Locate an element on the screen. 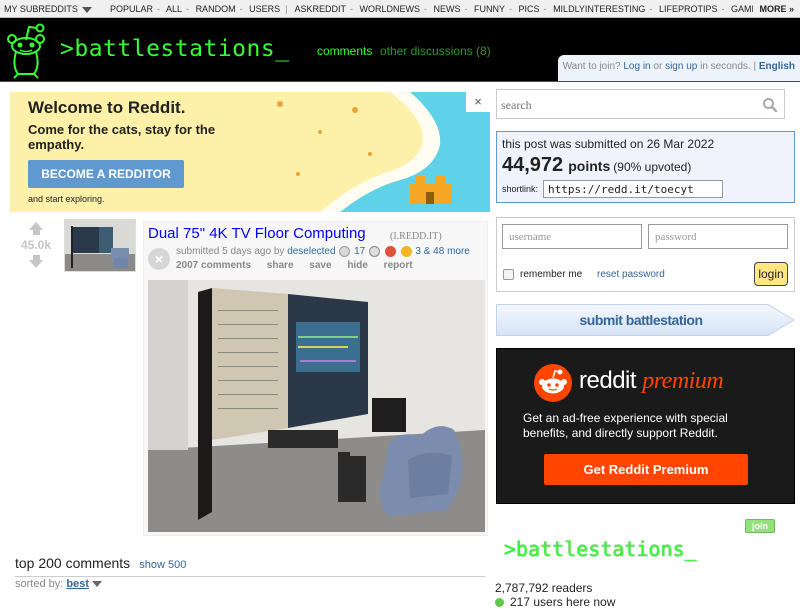  remember-checkbox is located at coordinates (508, 274).